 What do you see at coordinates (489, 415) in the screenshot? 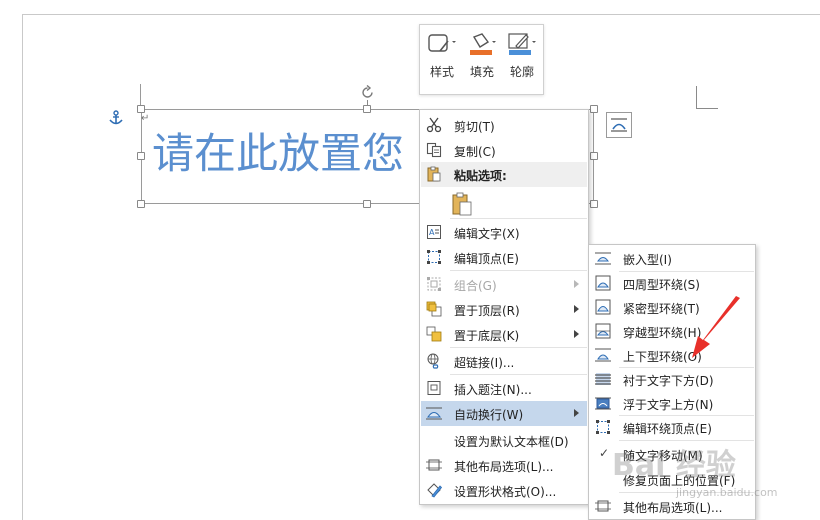
I see `menu-label-wrap-text: 自动换行(W)` at bounding box center [489, 415].